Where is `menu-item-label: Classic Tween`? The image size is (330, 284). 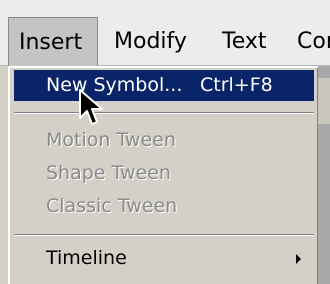 menu-item-label: Classic Tween is located at coordinates (112, 206).